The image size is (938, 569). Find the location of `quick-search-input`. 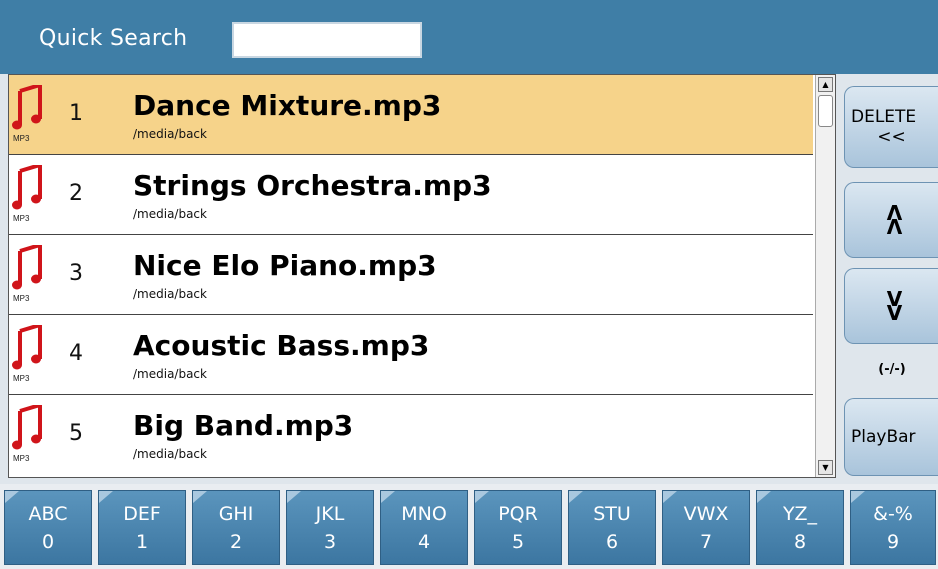

quick-search-input is located at coordinates (327, 40).